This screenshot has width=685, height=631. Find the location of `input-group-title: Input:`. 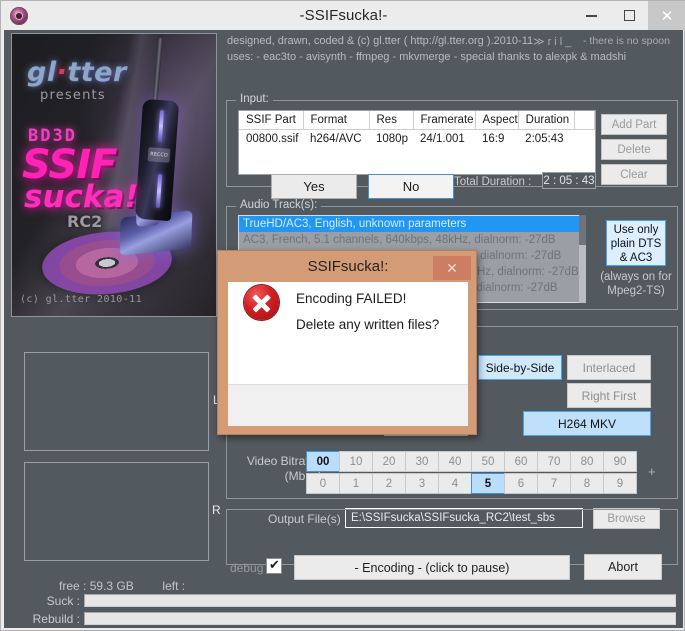

input-group-title: Input: is located at coordinates (254, 99).